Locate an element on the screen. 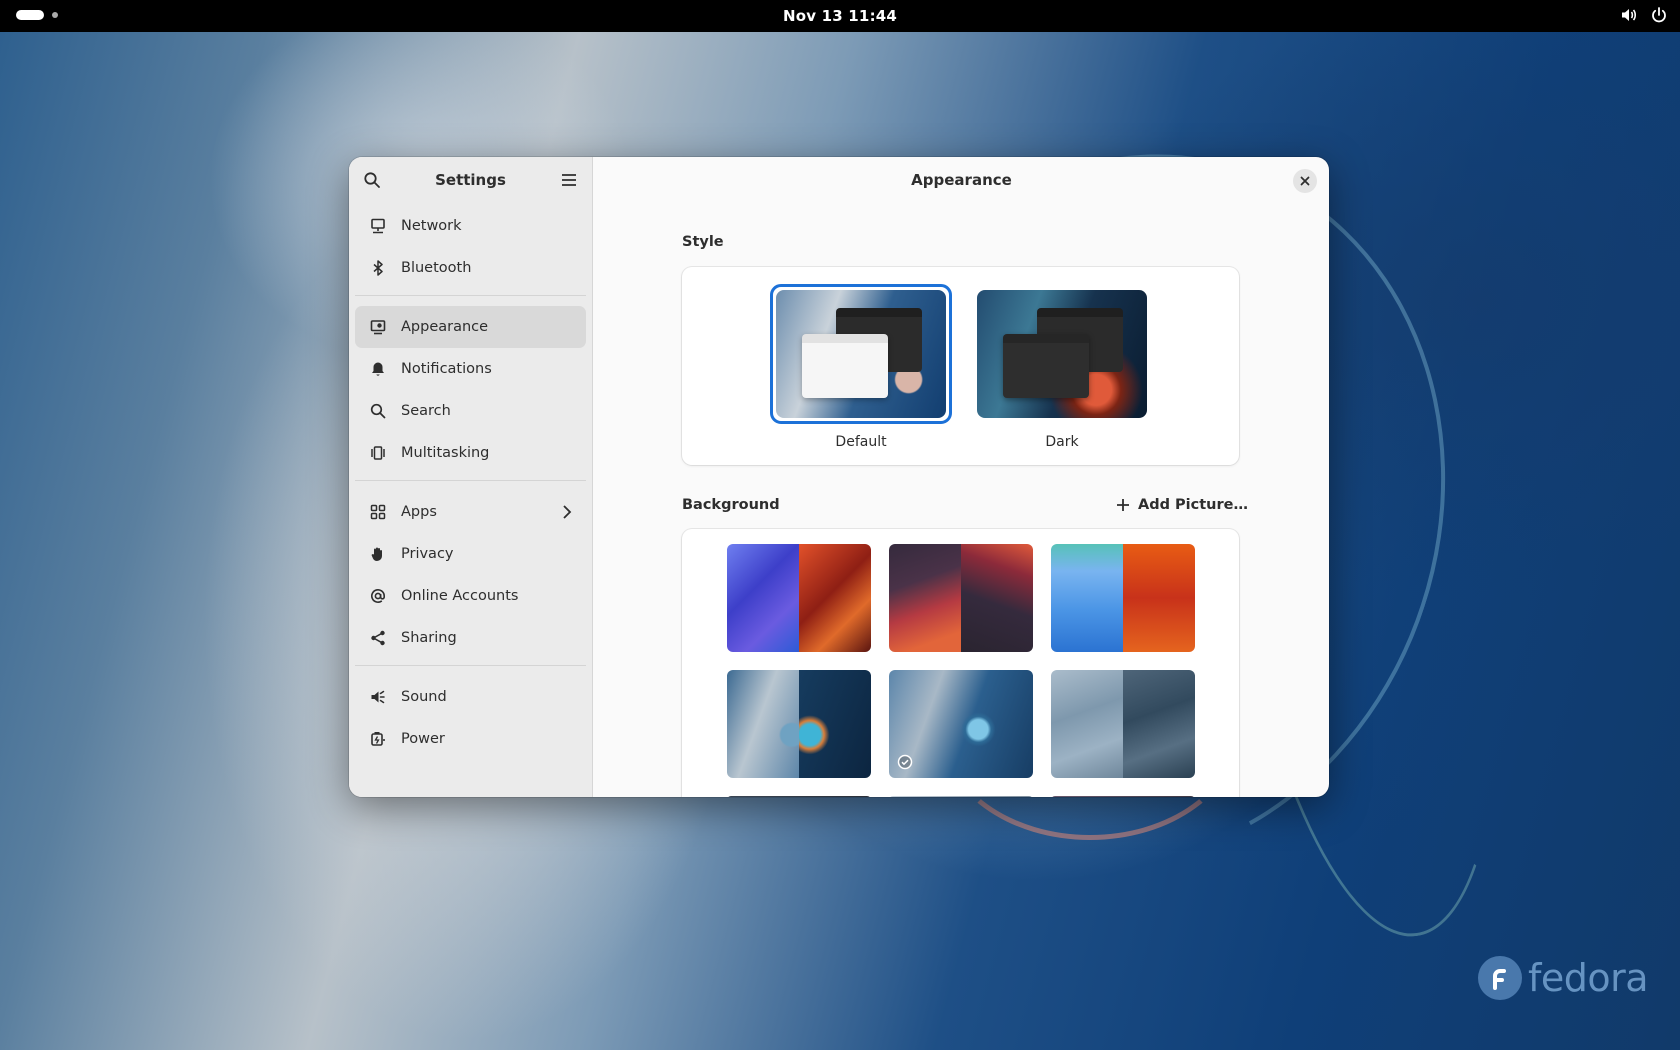 This screenshot has height=1050, width=1680. nav-group-apps: Apps Privacy Online Accounts Sharing is located at coordinates (470, 581).